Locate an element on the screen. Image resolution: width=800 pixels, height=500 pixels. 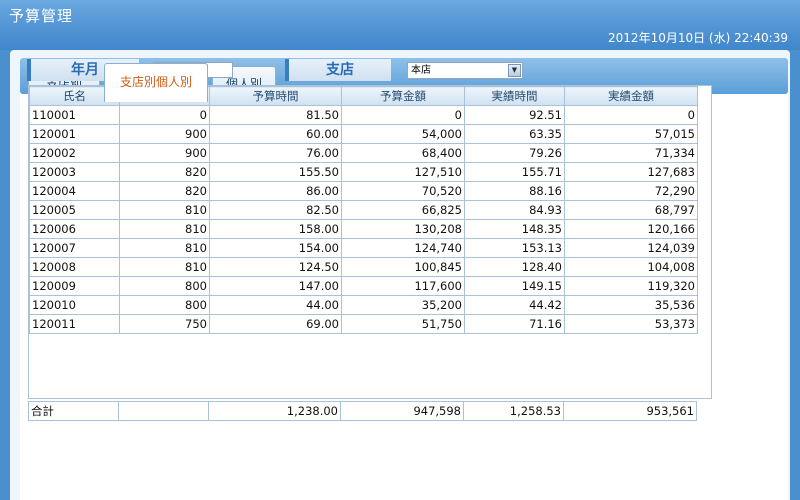
cell-actual-amount: 120,166 is located at coordinates (631, 229).